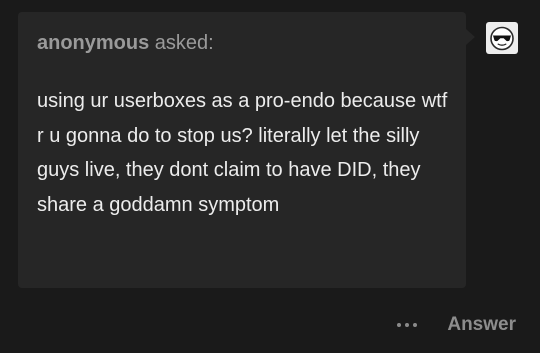  I want to click on more-options-button, so click(407, 325).